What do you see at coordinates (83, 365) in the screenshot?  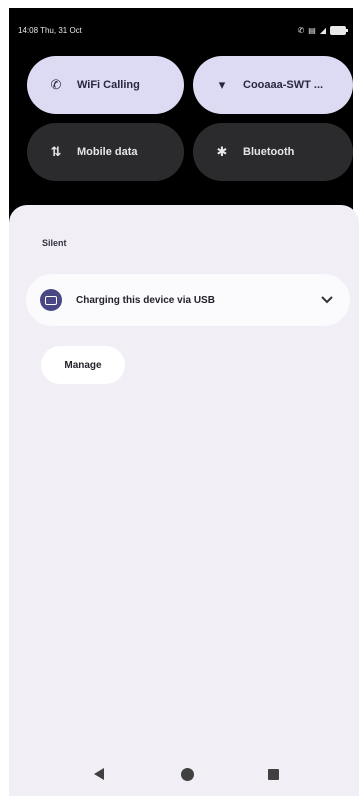 I see `manage-button: Manage` at bounding box center [83, 365].